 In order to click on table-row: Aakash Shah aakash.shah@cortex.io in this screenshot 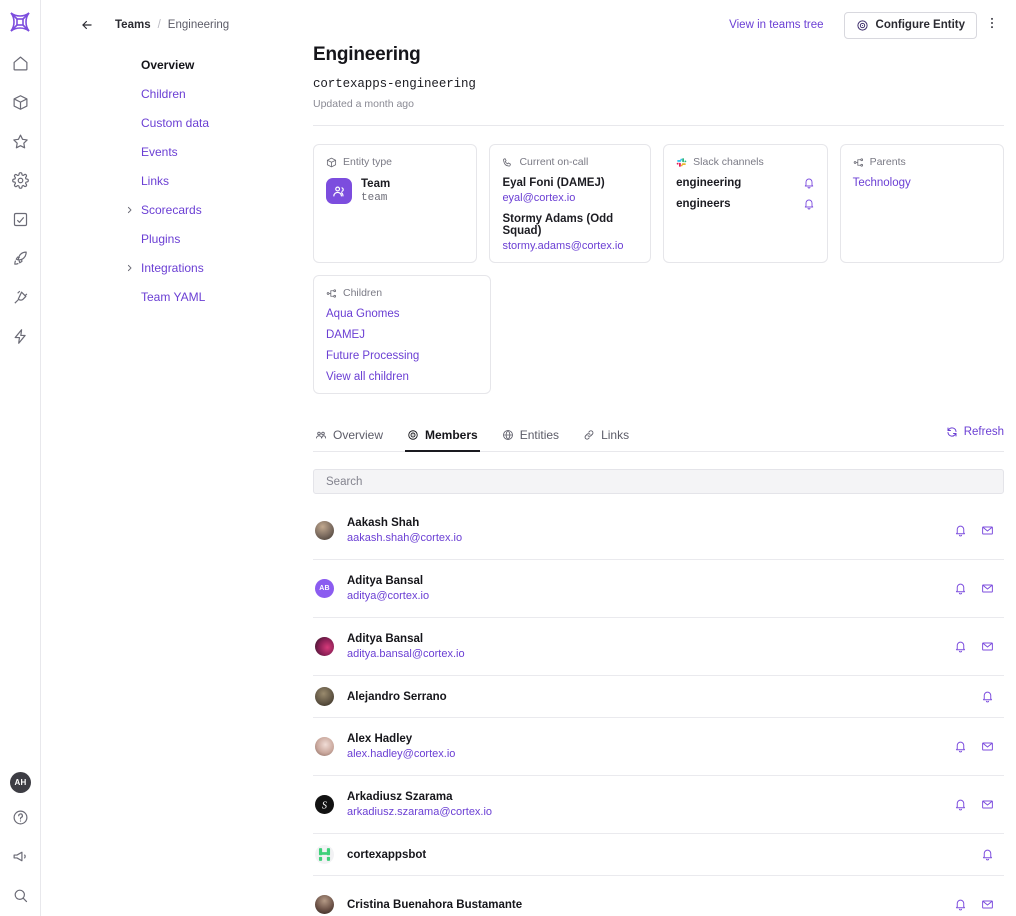, I will do `click(658, 531)`.